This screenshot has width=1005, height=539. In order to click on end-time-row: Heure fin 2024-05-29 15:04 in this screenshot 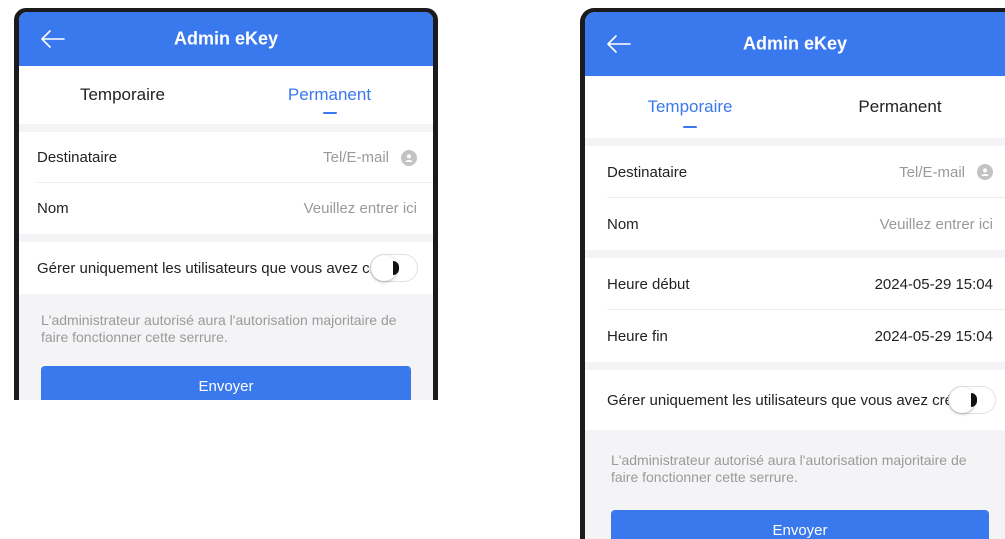, I will do `click(795, 336)`.